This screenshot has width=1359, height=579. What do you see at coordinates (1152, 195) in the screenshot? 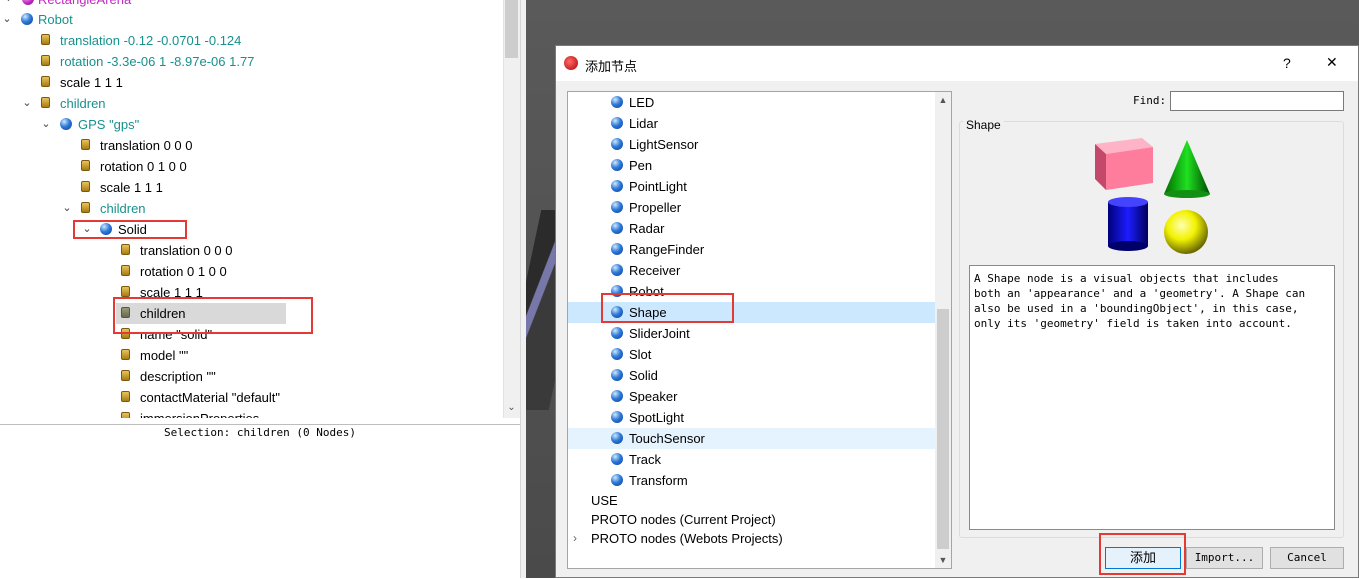
I see `shape-preview-image` at bounding box center [1152, 195].